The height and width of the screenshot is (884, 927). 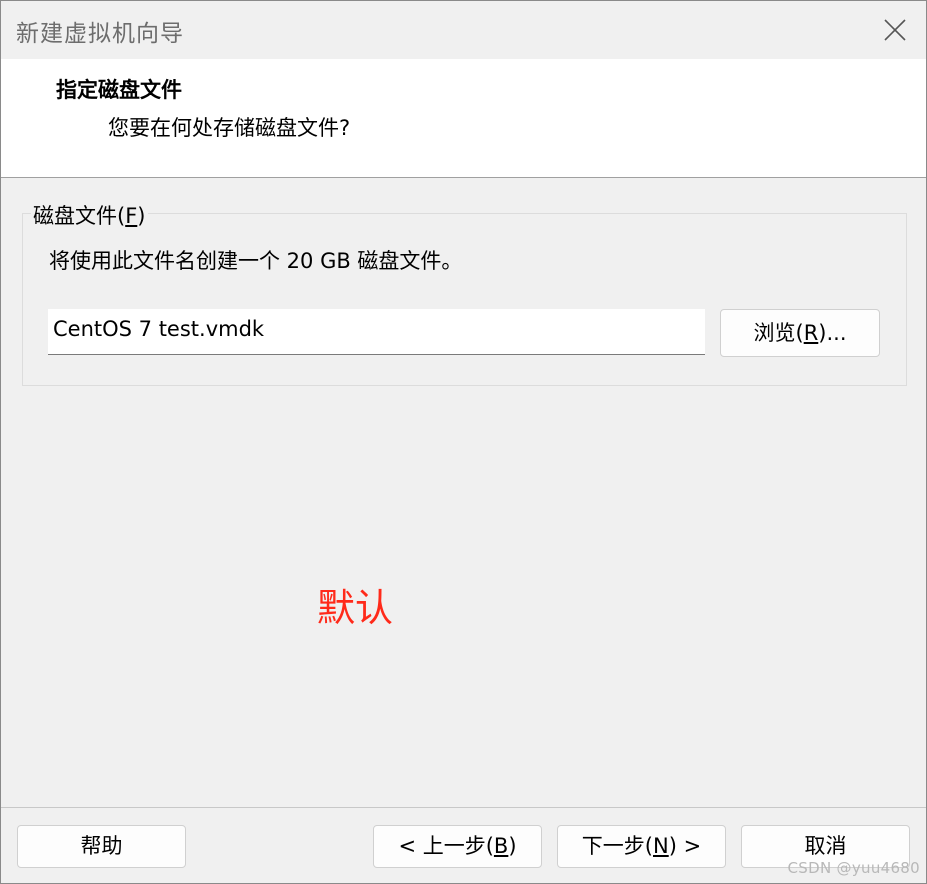 I want to click on close-icon, so click(x=895, y=30).